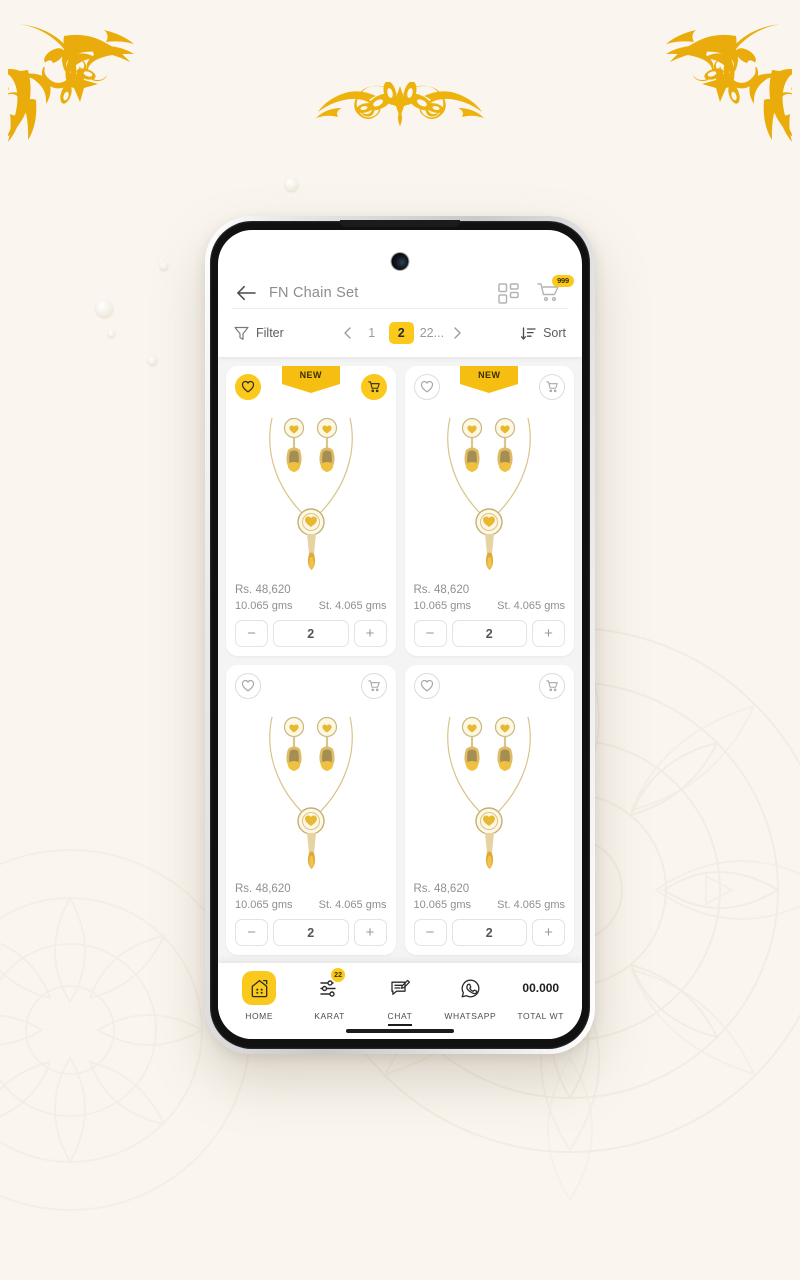 This screenshot has width=800, height=1280. I want to click on cart-button: 999, so click(555, 289).